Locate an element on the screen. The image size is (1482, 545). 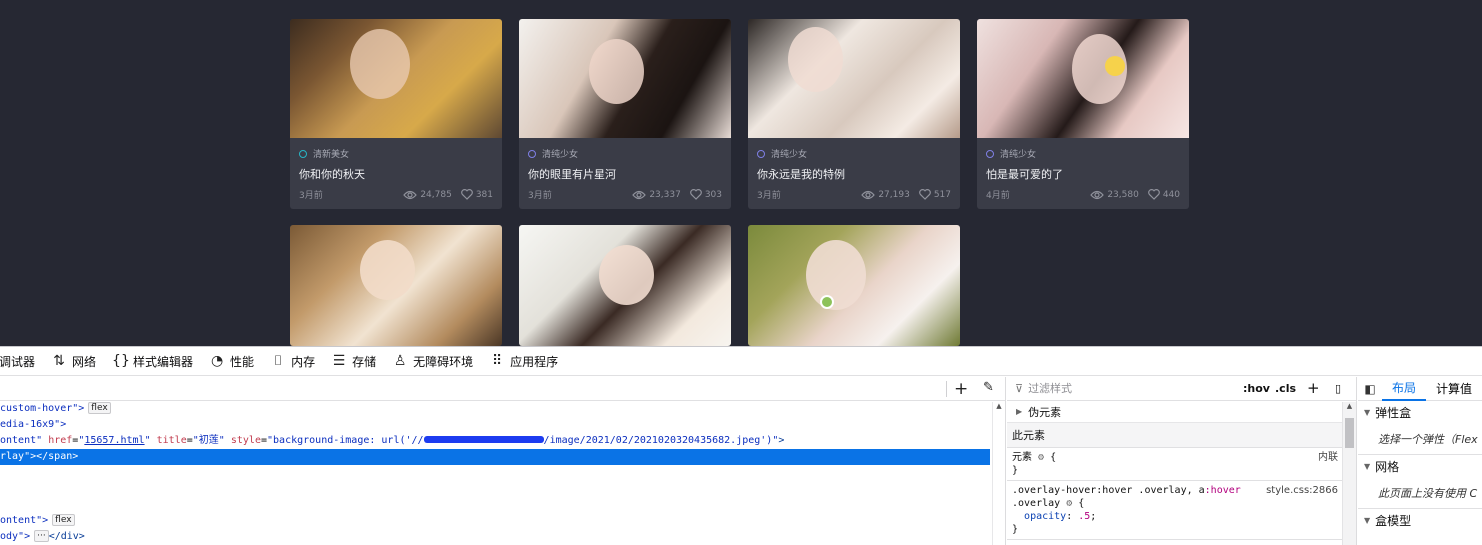
markup-scrollbar: ▲ is located at coordinates (998, 473).